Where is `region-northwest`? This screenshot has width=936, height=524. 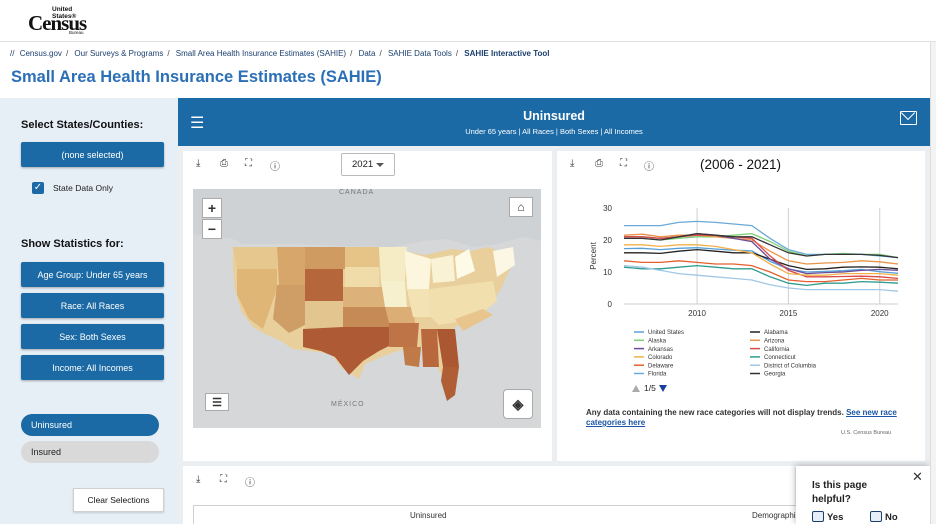
region-northwest is located at coordinates (255, 258).